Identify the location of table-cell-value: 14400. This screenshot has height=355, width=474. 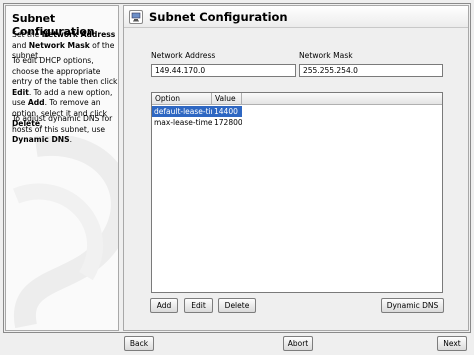
(226, 111).